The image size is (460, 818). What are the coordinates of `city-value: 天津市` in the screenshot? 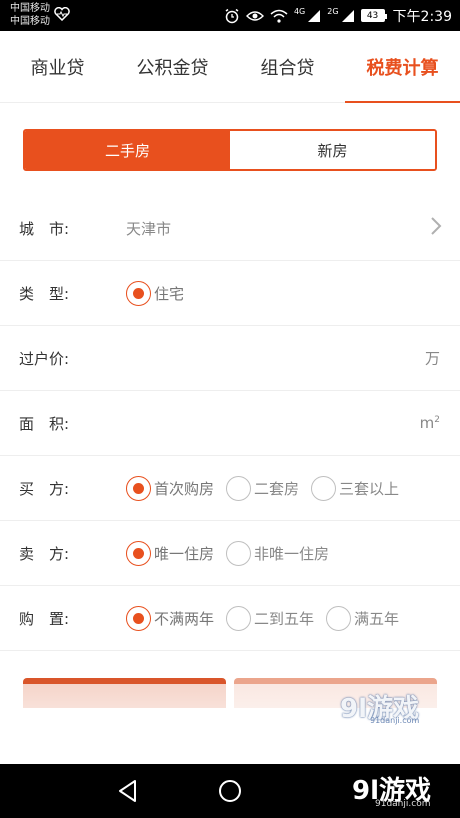 It's located at (149, 228).